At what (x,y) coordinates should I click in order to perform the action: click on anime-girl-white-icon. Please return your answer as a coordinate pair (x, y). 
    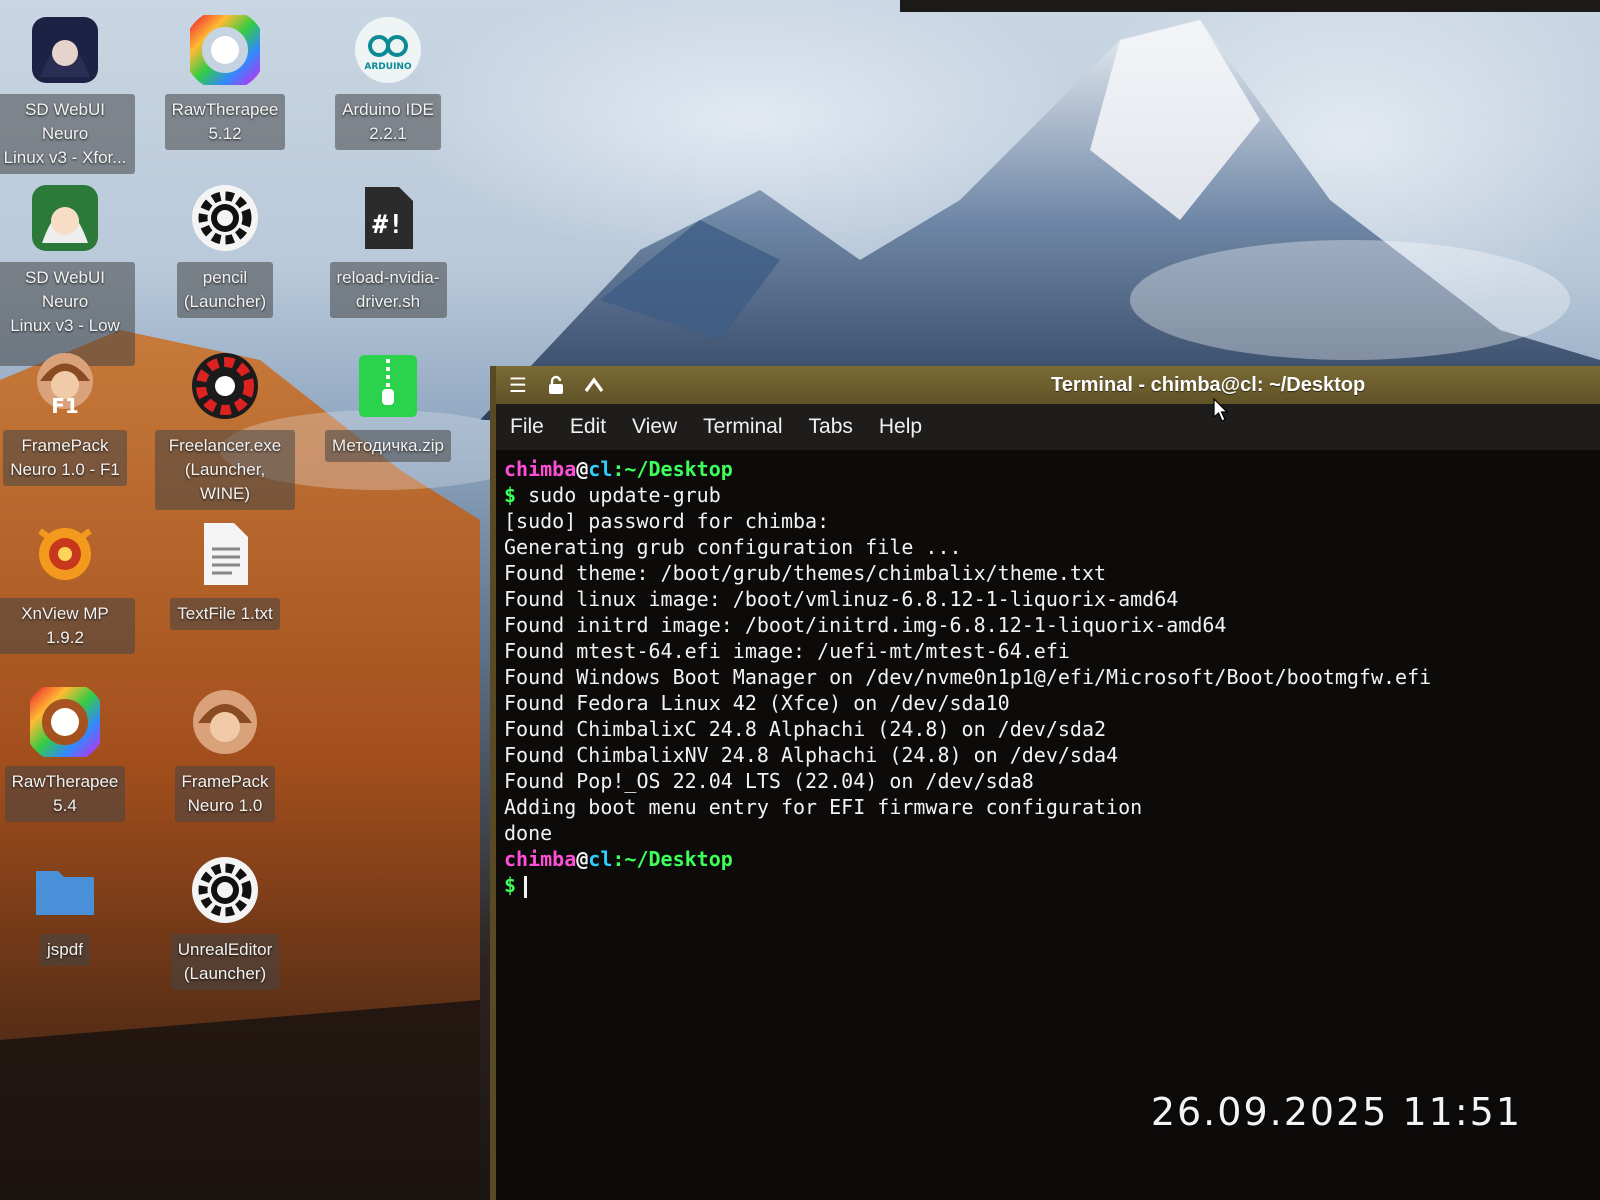
    Looking at the image, I should click on (65, 218).